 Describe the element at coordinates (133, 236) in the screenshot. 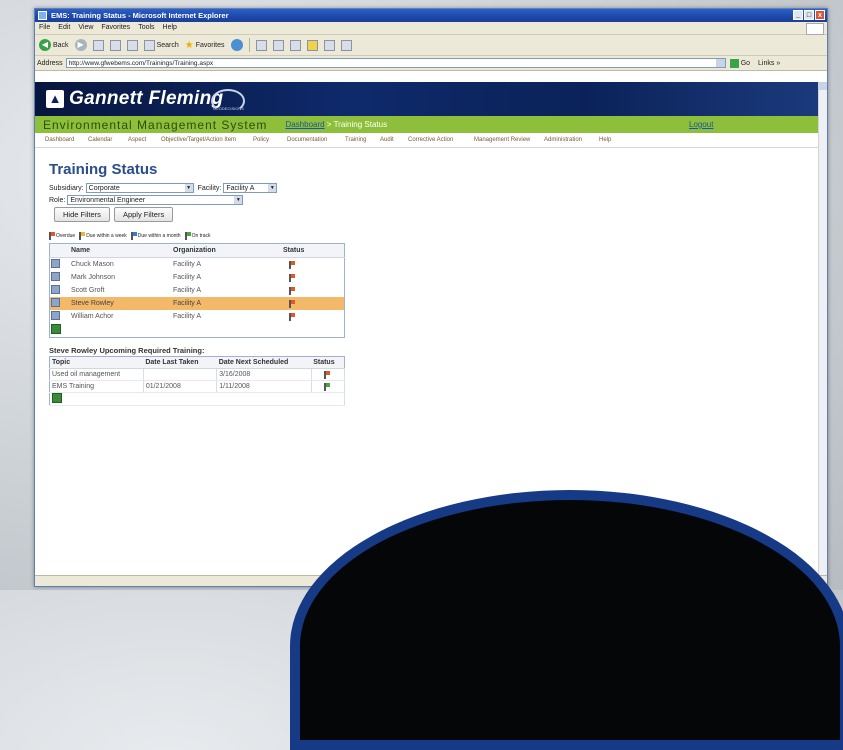

I see `month-flag-icon` at that location.